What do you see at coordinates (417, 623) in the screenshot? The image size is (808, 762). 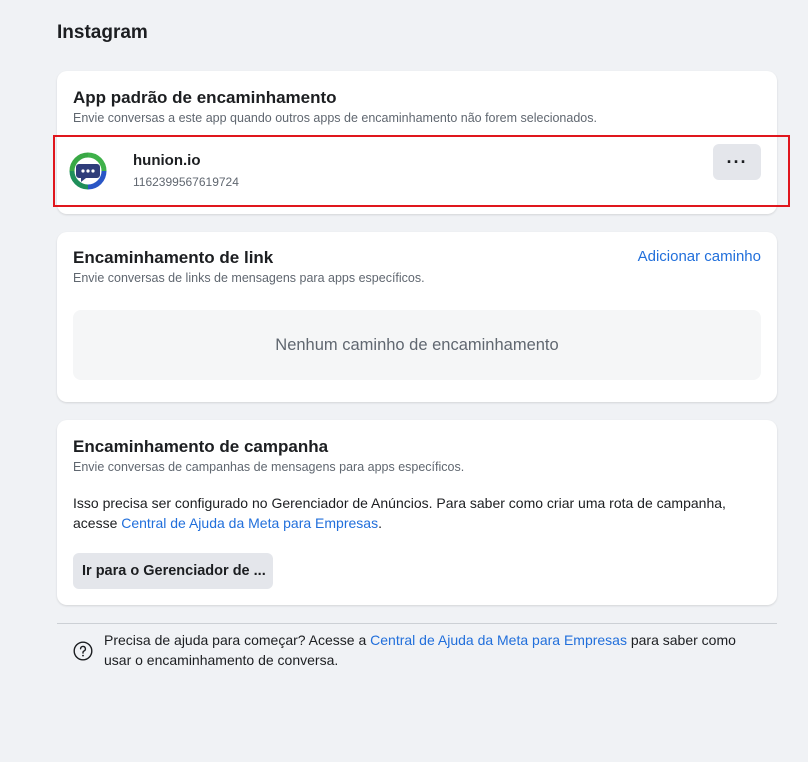 I see `divider` at bounding box center [417, 623].